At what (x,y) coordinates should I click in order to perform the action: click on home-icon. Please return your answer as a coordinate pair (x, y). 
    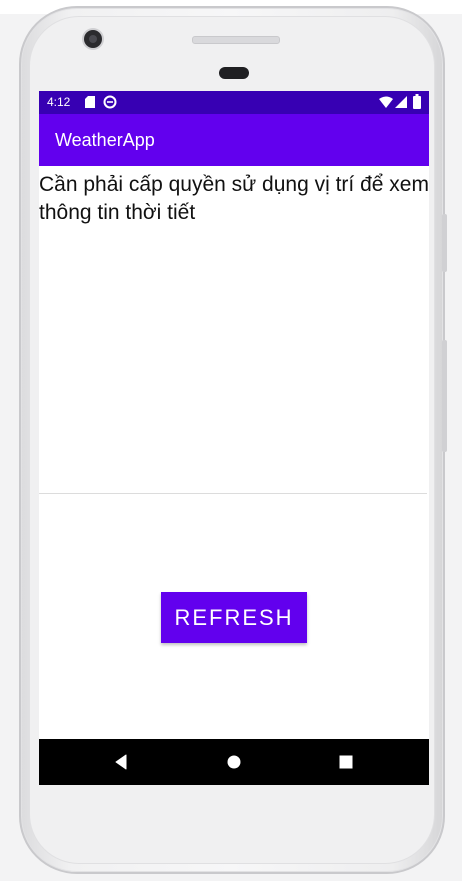
    Looking at the image, I should click on (234, 762).